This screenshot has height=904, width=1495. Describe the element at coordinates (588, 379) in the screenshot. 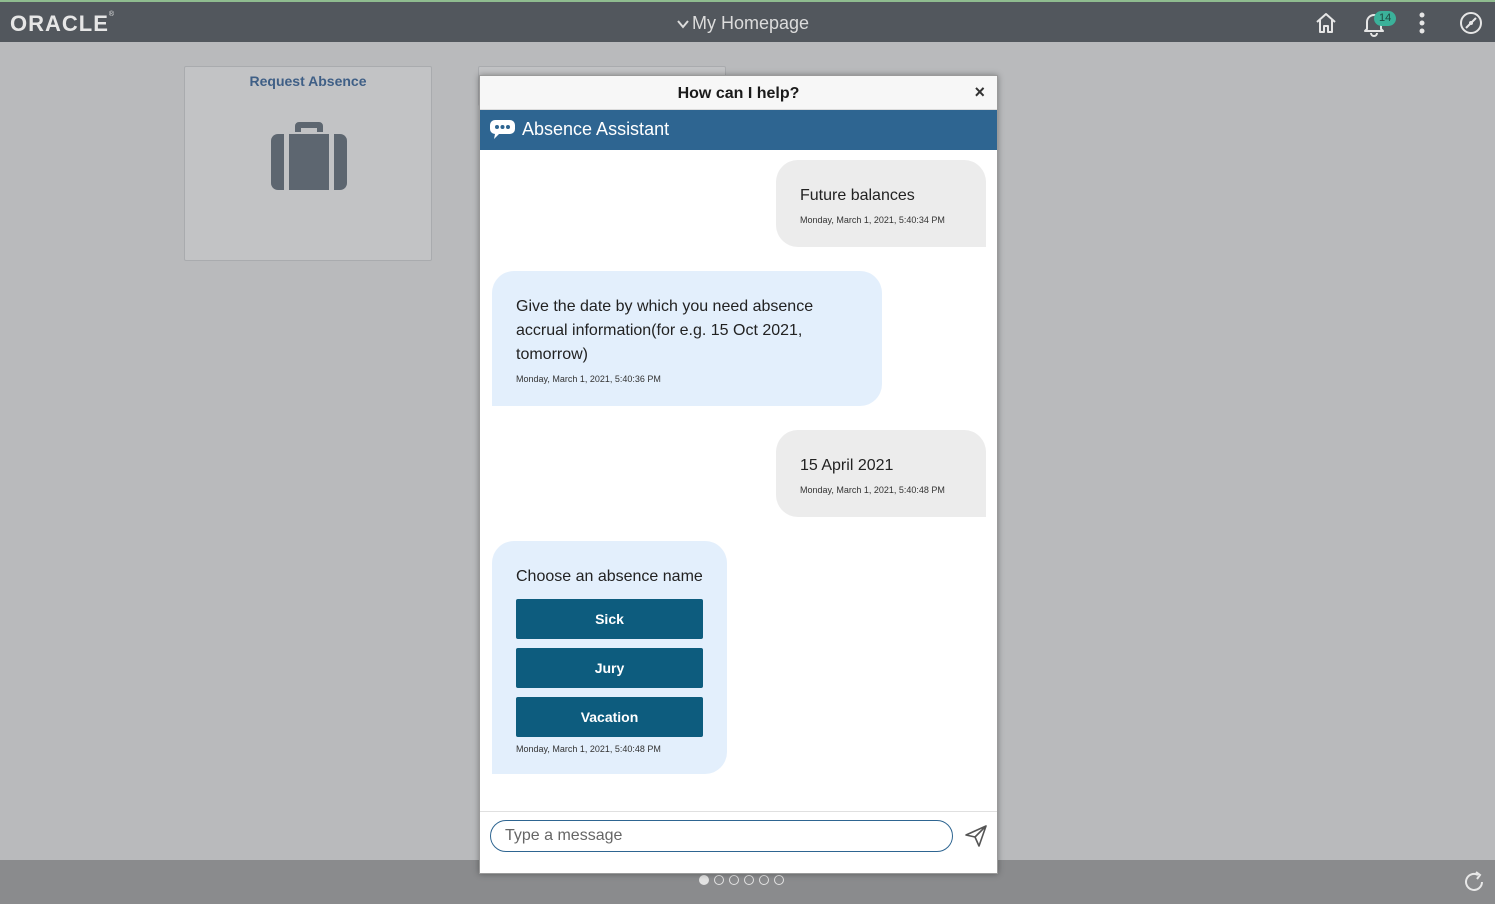

I see `message-timestamp: Monday, March 1, 2021, 5:40:36 PM` at that location.